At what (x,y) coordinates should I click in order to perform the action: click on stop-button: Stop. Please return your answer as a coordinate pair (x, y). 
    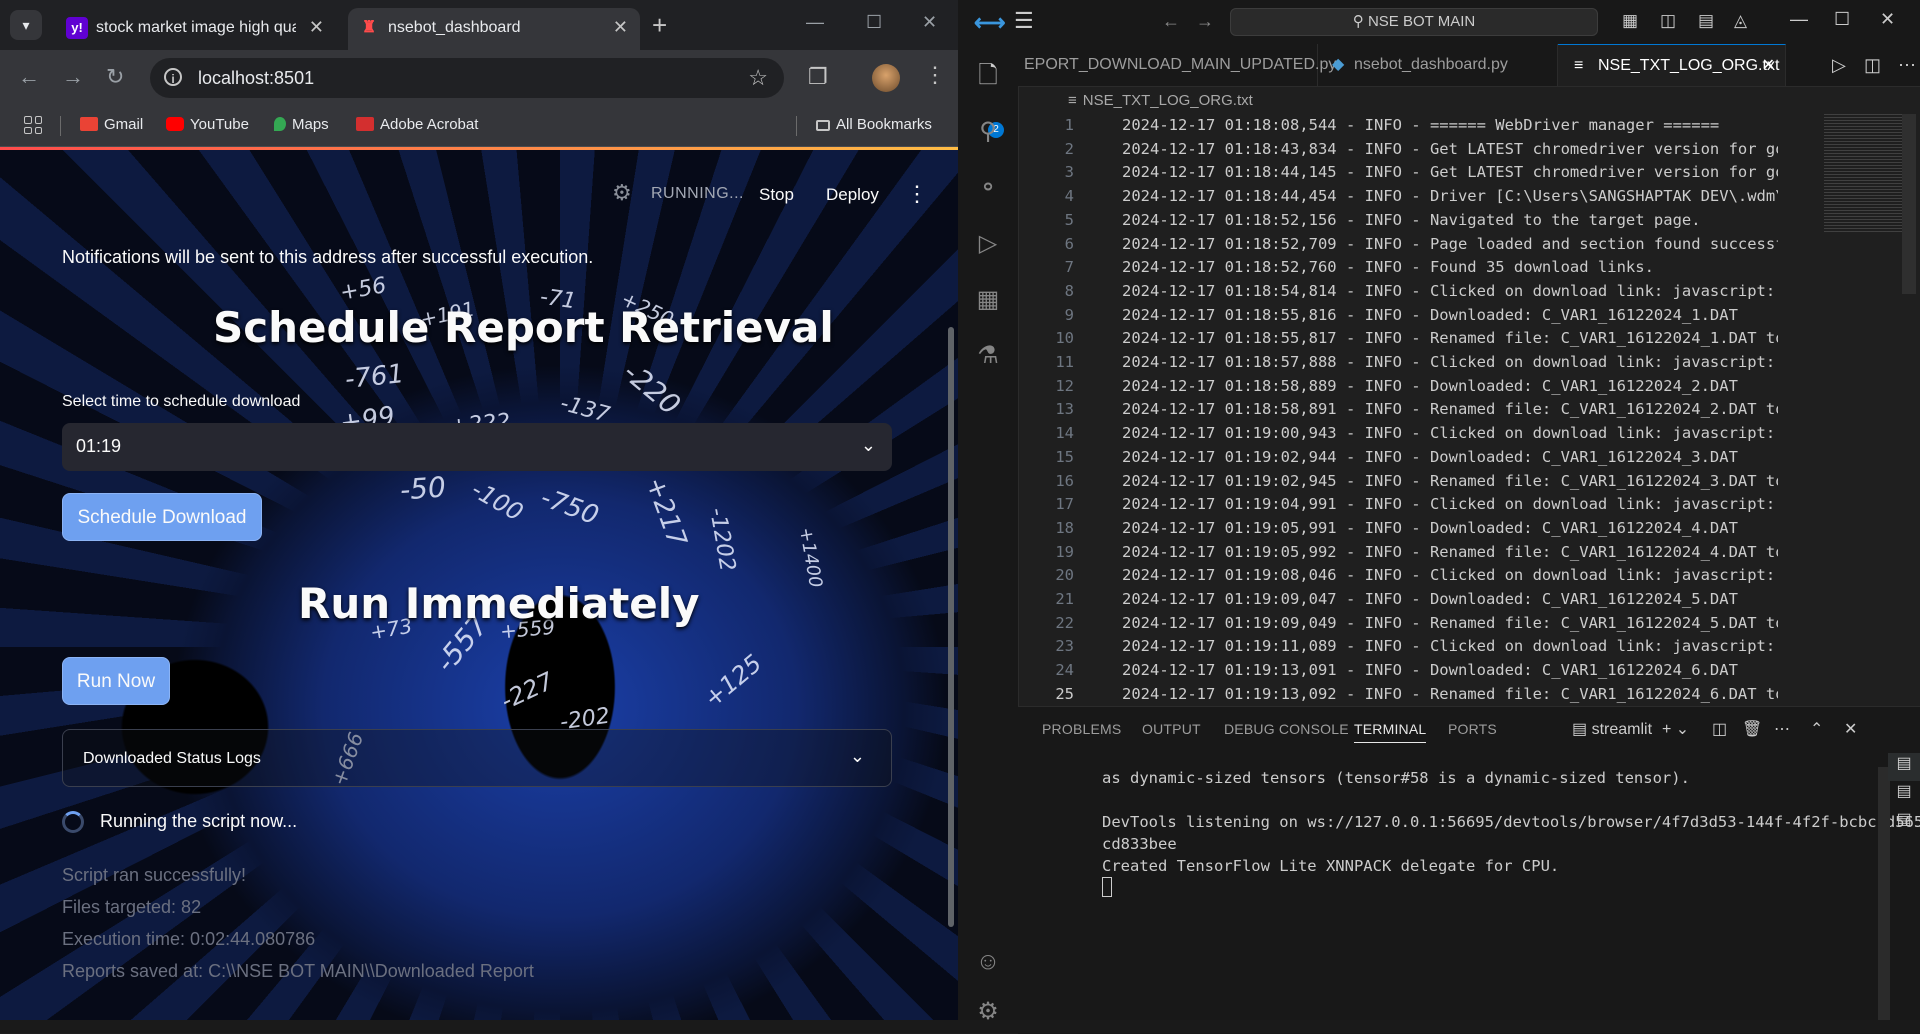
    Looking at the image, I should click on (776, 195).